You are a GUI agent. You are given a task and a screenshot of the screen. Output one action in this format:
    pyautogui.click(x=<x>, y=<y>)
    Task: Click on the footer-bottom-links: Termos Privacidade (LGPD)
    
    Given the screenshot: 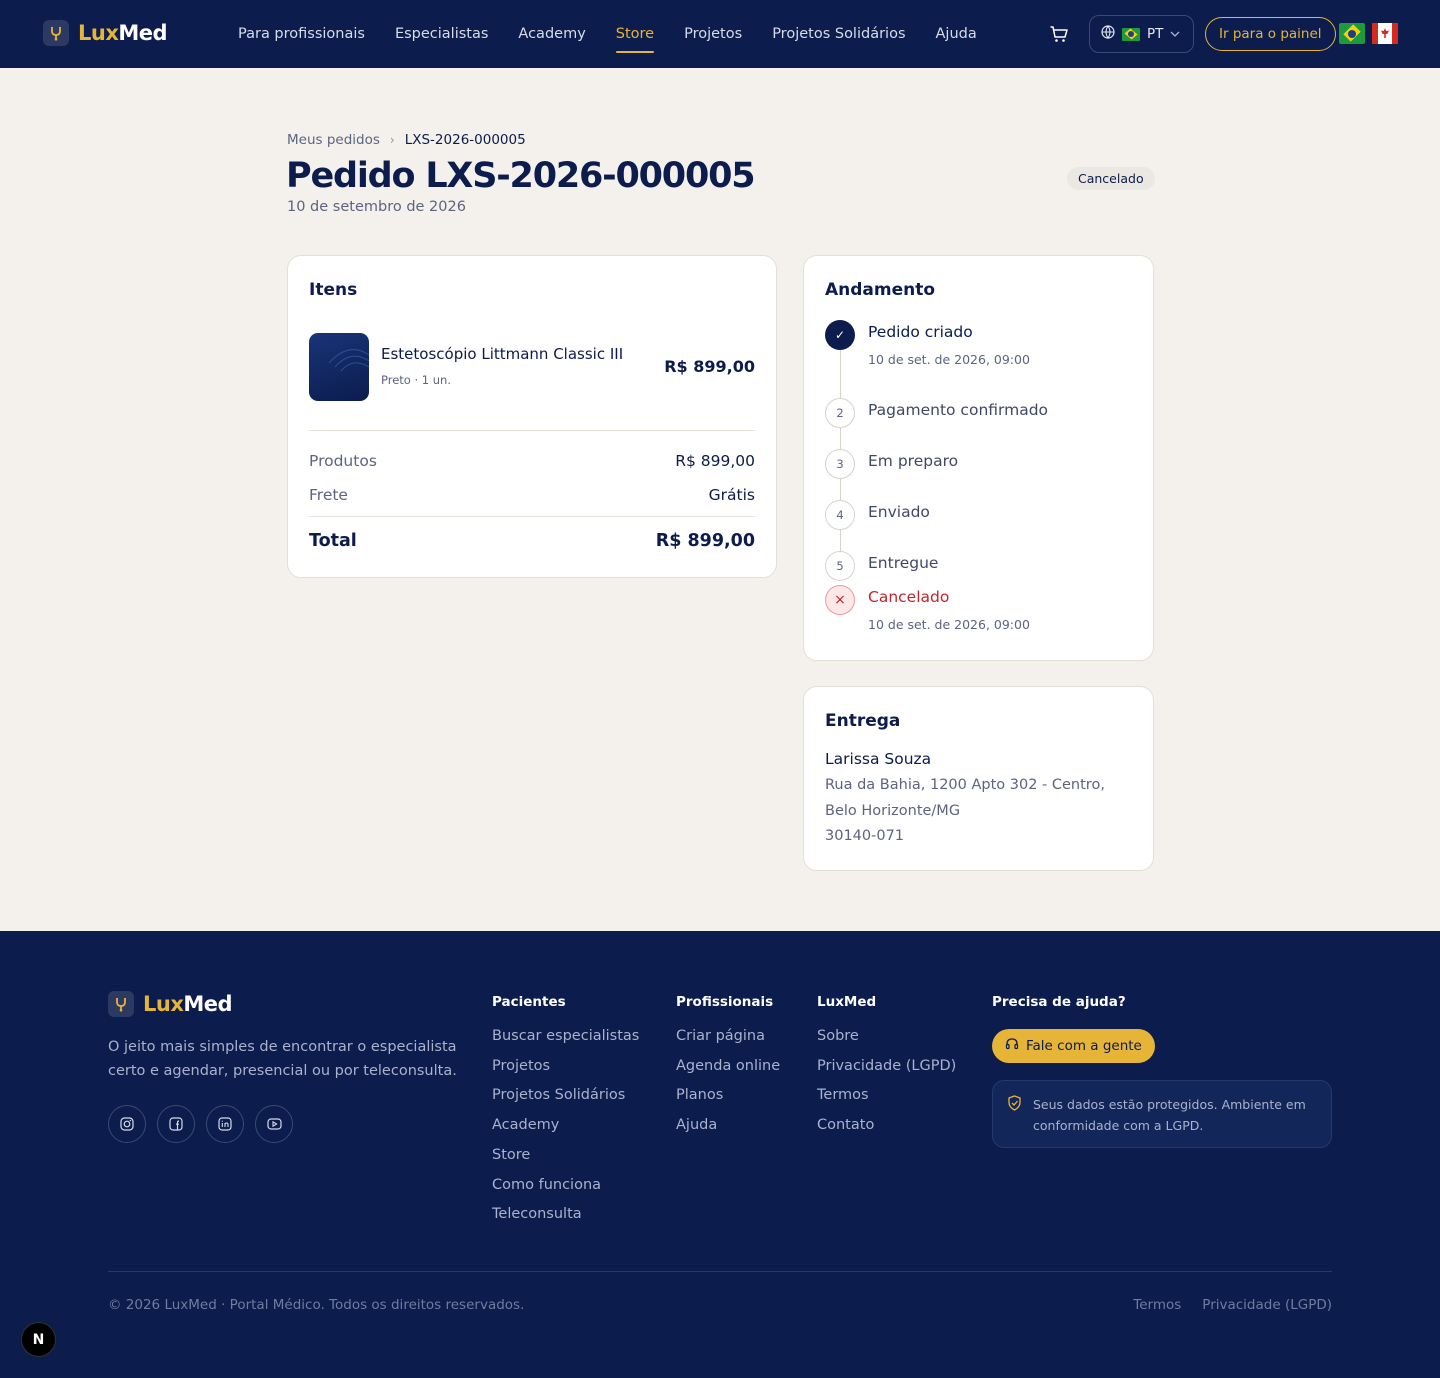 What is the action you would take?
    pyautogui.click(x=1232, y=1305)
    